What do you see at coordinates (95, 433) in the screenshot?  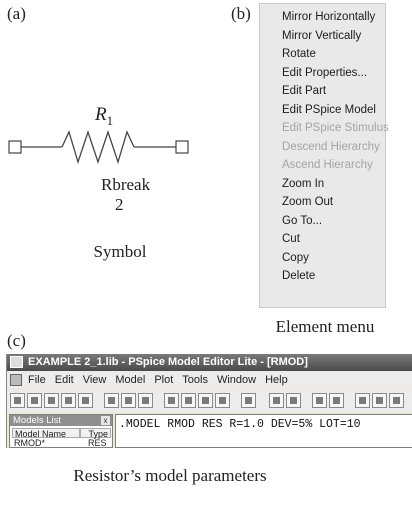 I see `column-header-type: Type` at bounding box center [95, 433].